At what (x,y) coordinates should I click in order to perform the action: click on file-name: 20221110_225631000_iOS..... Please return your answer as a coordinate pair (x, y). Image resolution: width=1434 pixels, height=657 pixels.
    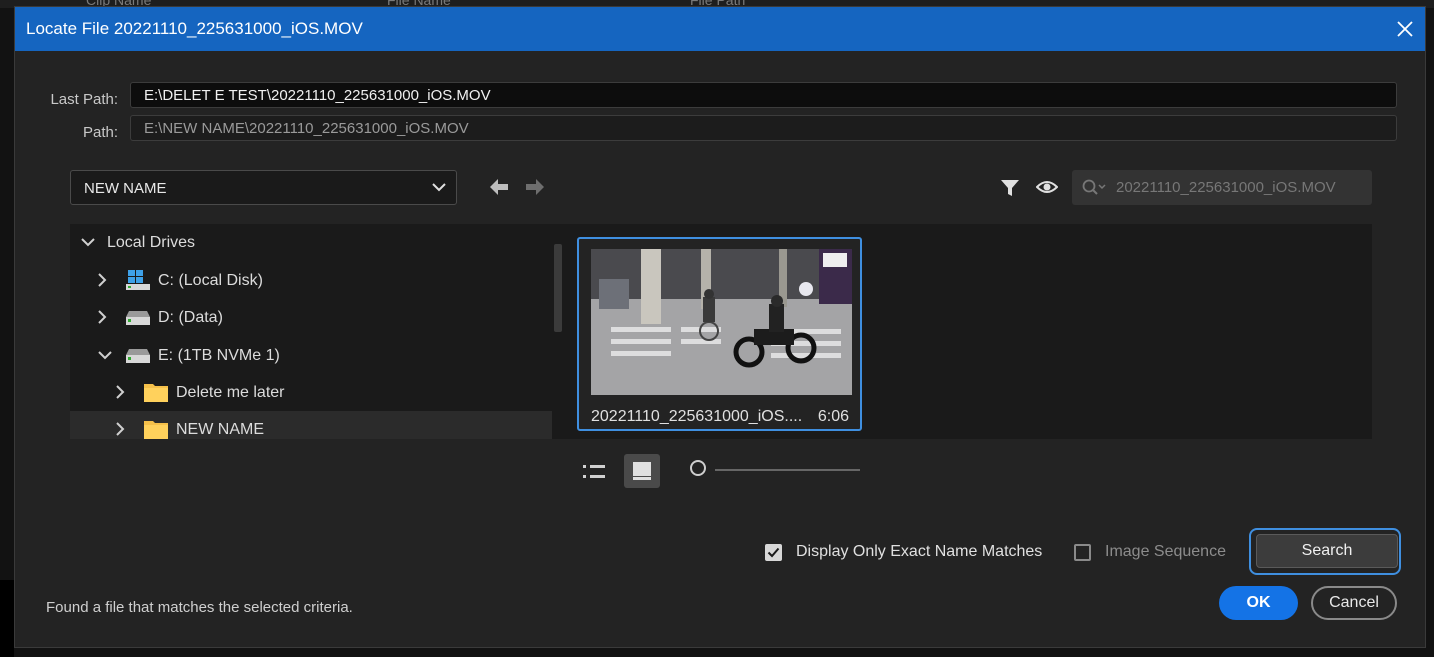
    Looking at the image, I should click on (697, 416).